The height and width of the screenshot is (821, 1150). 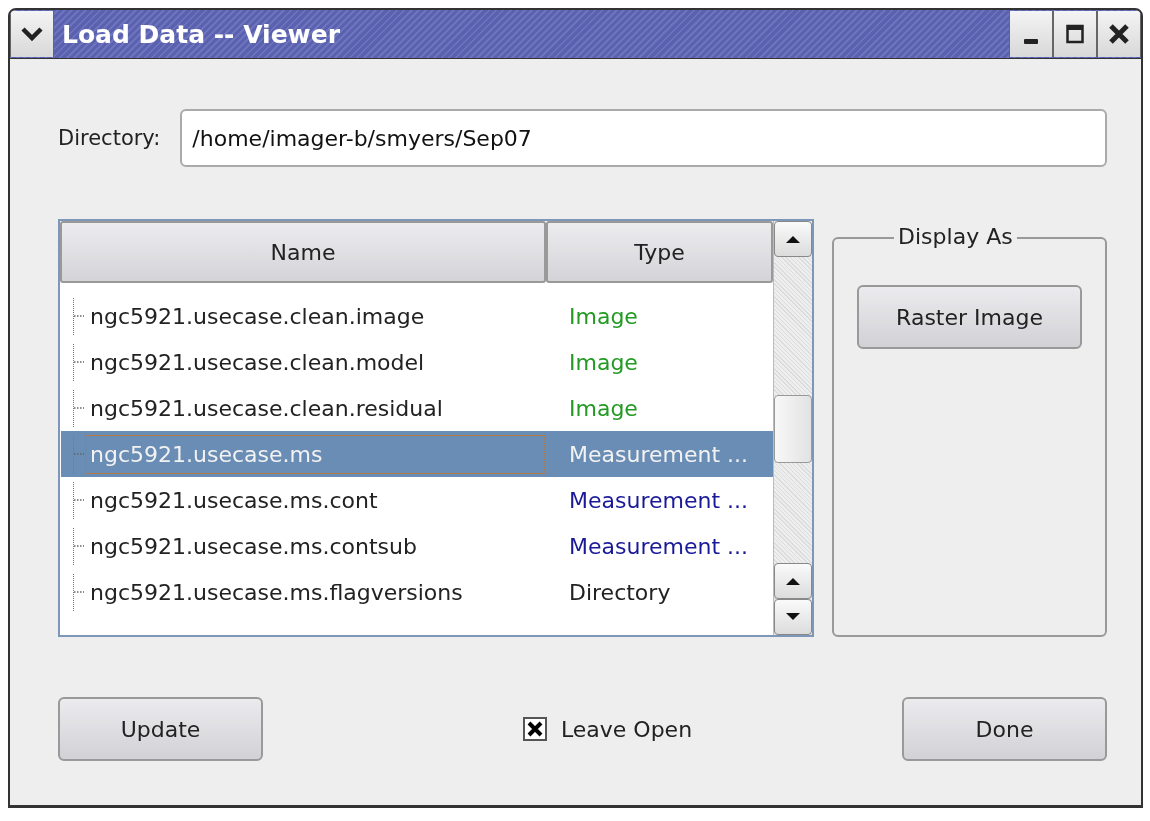 I want to click on table-row: ngc5921.usecase.clean.image Image, so click(x=417, y=316).